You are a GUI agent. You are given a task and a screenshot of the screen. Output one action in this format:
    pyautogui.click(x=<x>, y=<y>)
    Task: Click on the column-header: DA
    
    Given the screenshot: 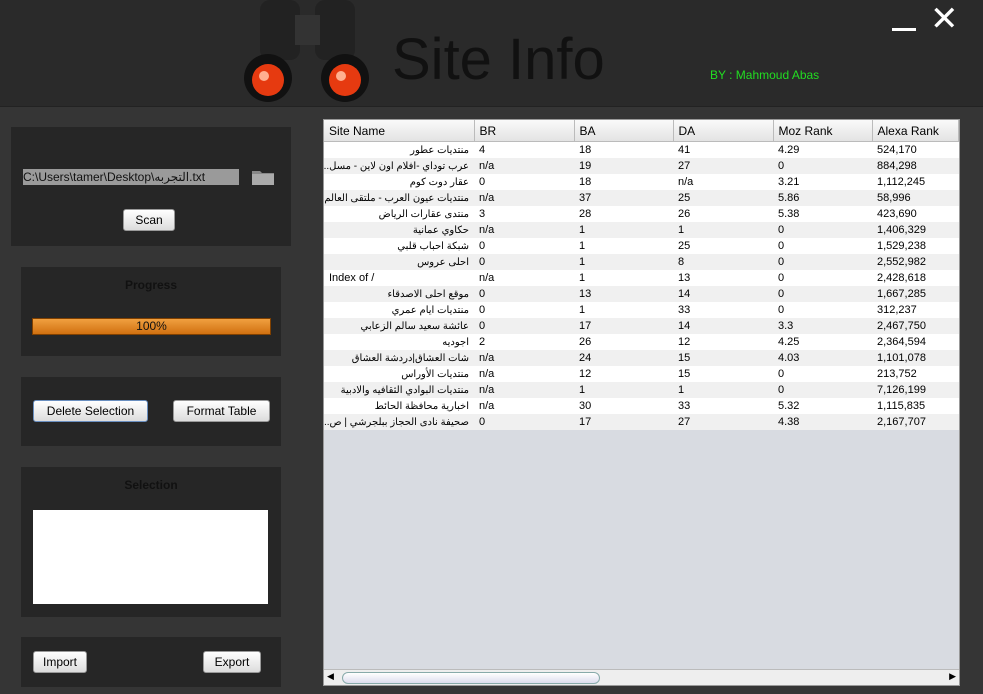 What is the action you would take?
    pyautogui.click(x=723, y=131)
    